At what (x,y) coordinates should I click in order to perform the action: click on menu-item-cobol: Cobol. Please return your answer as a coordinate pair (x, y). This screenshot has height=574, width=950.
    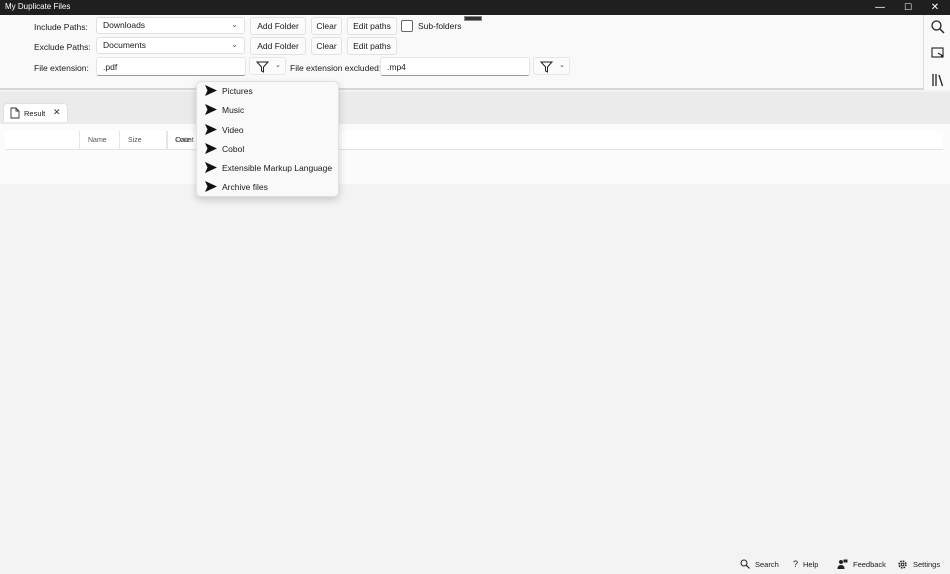
    Looking at the image, I should click on (267, 149).